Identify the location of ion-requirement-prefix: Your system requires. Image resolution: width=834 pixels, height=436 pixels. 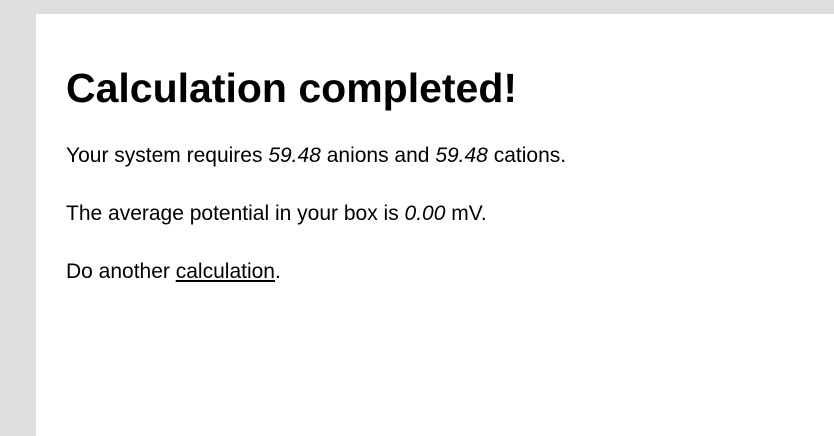
(167, 155).